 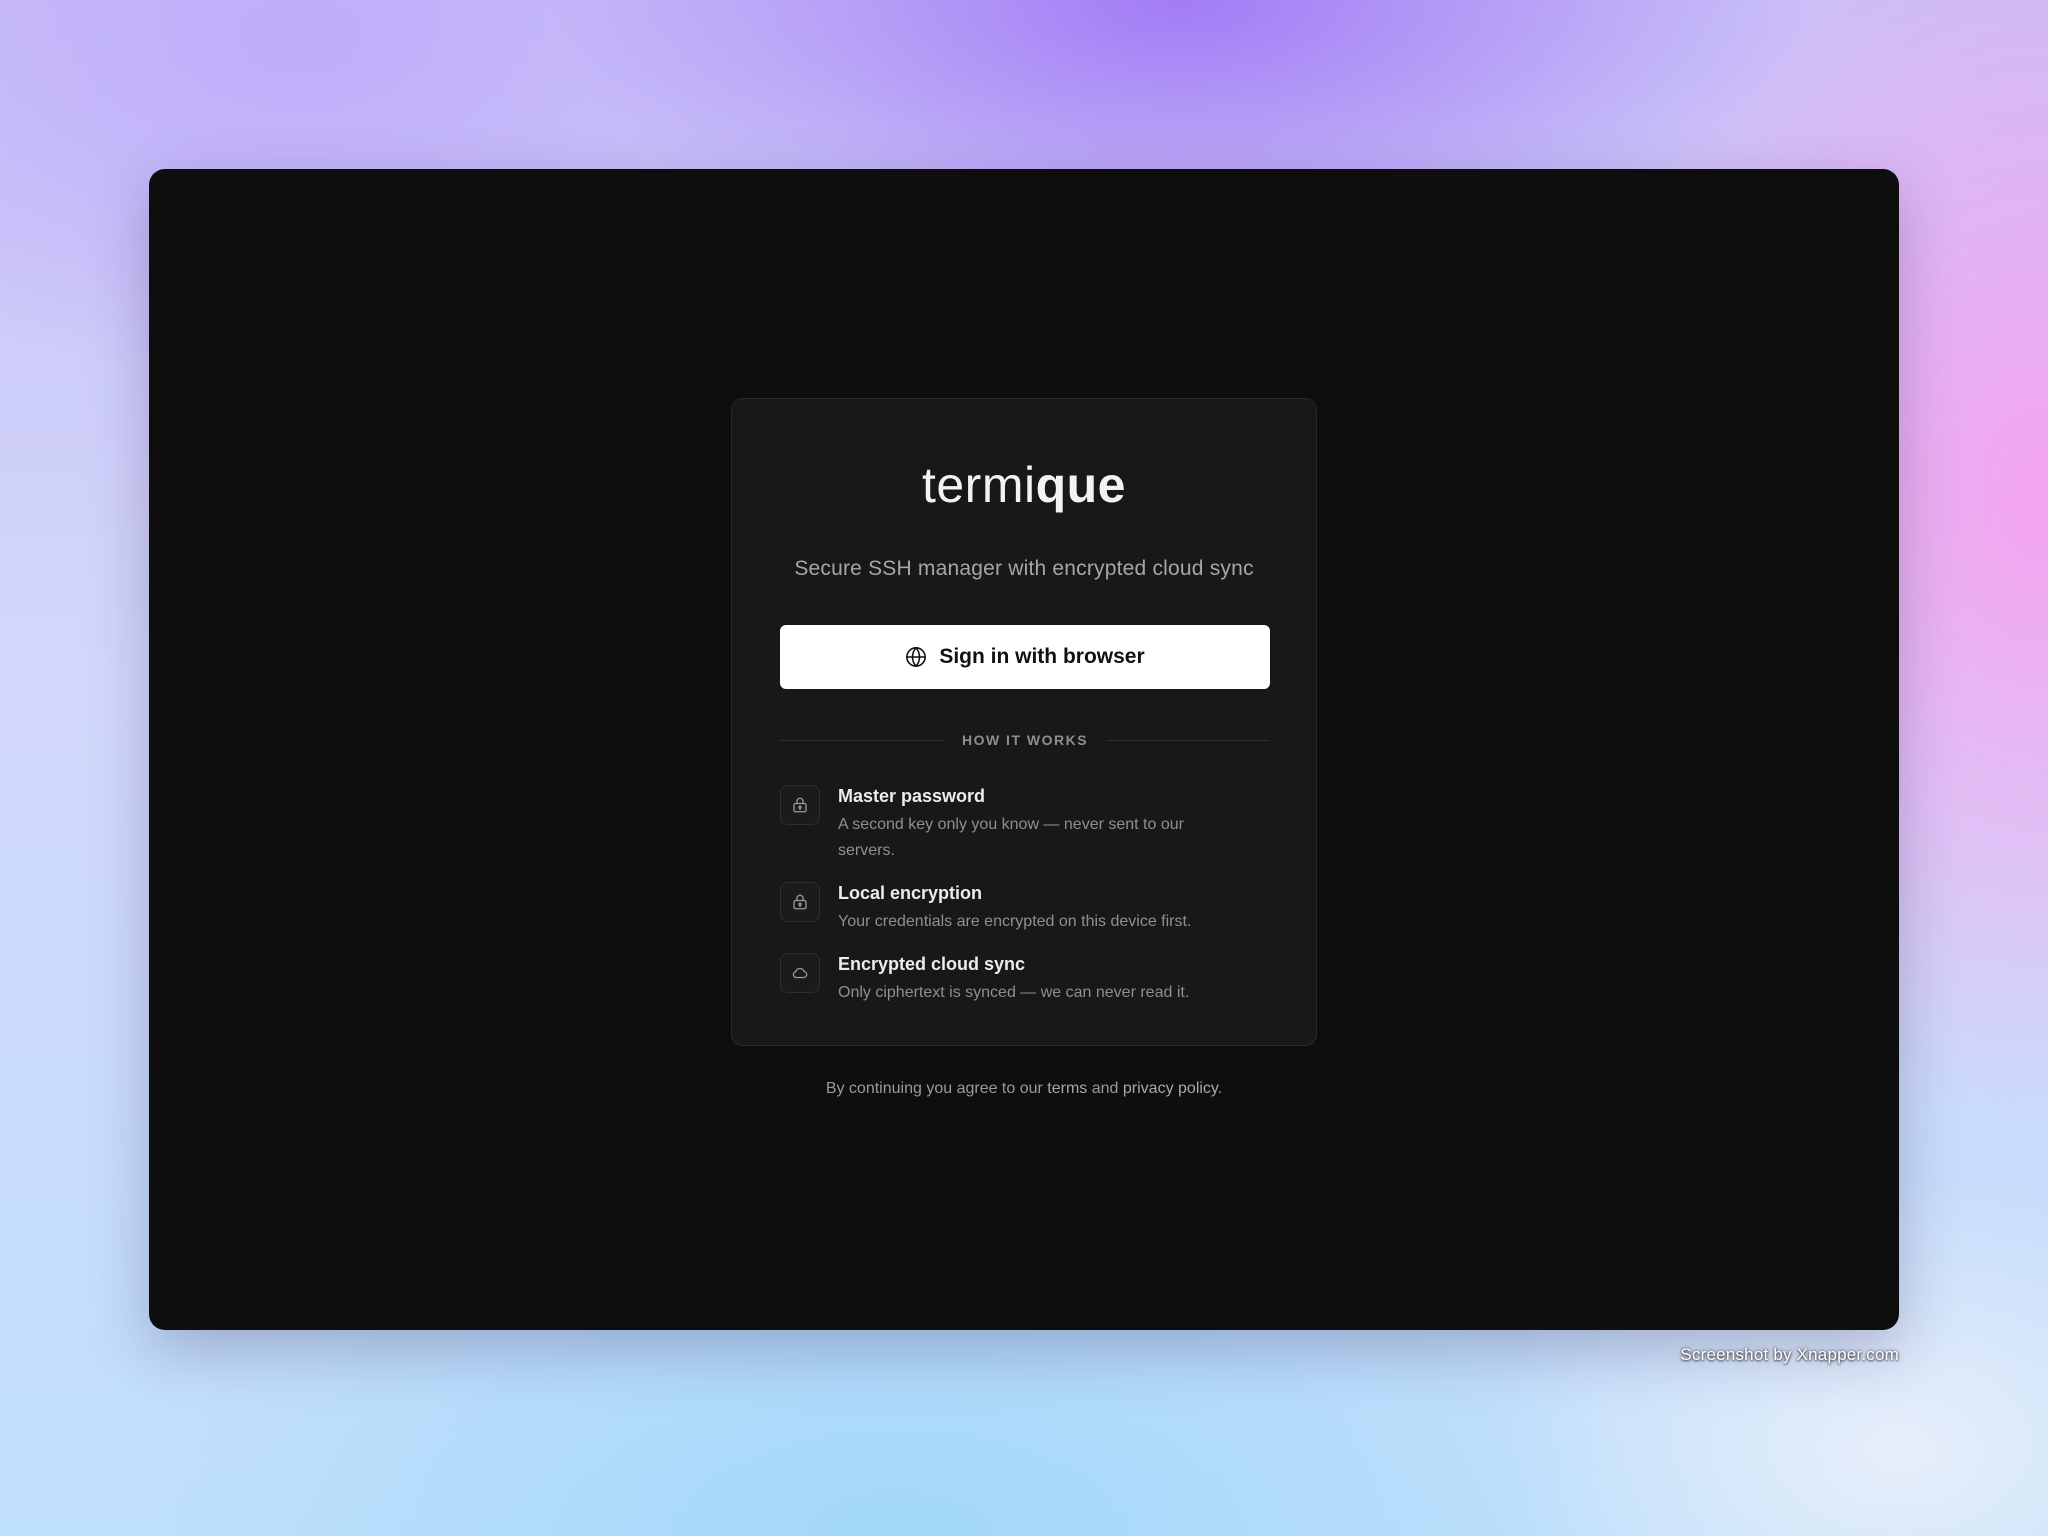 I want to click on sign-in-with-browser-button: Sign in with browser, so click(x=1025, y=657).